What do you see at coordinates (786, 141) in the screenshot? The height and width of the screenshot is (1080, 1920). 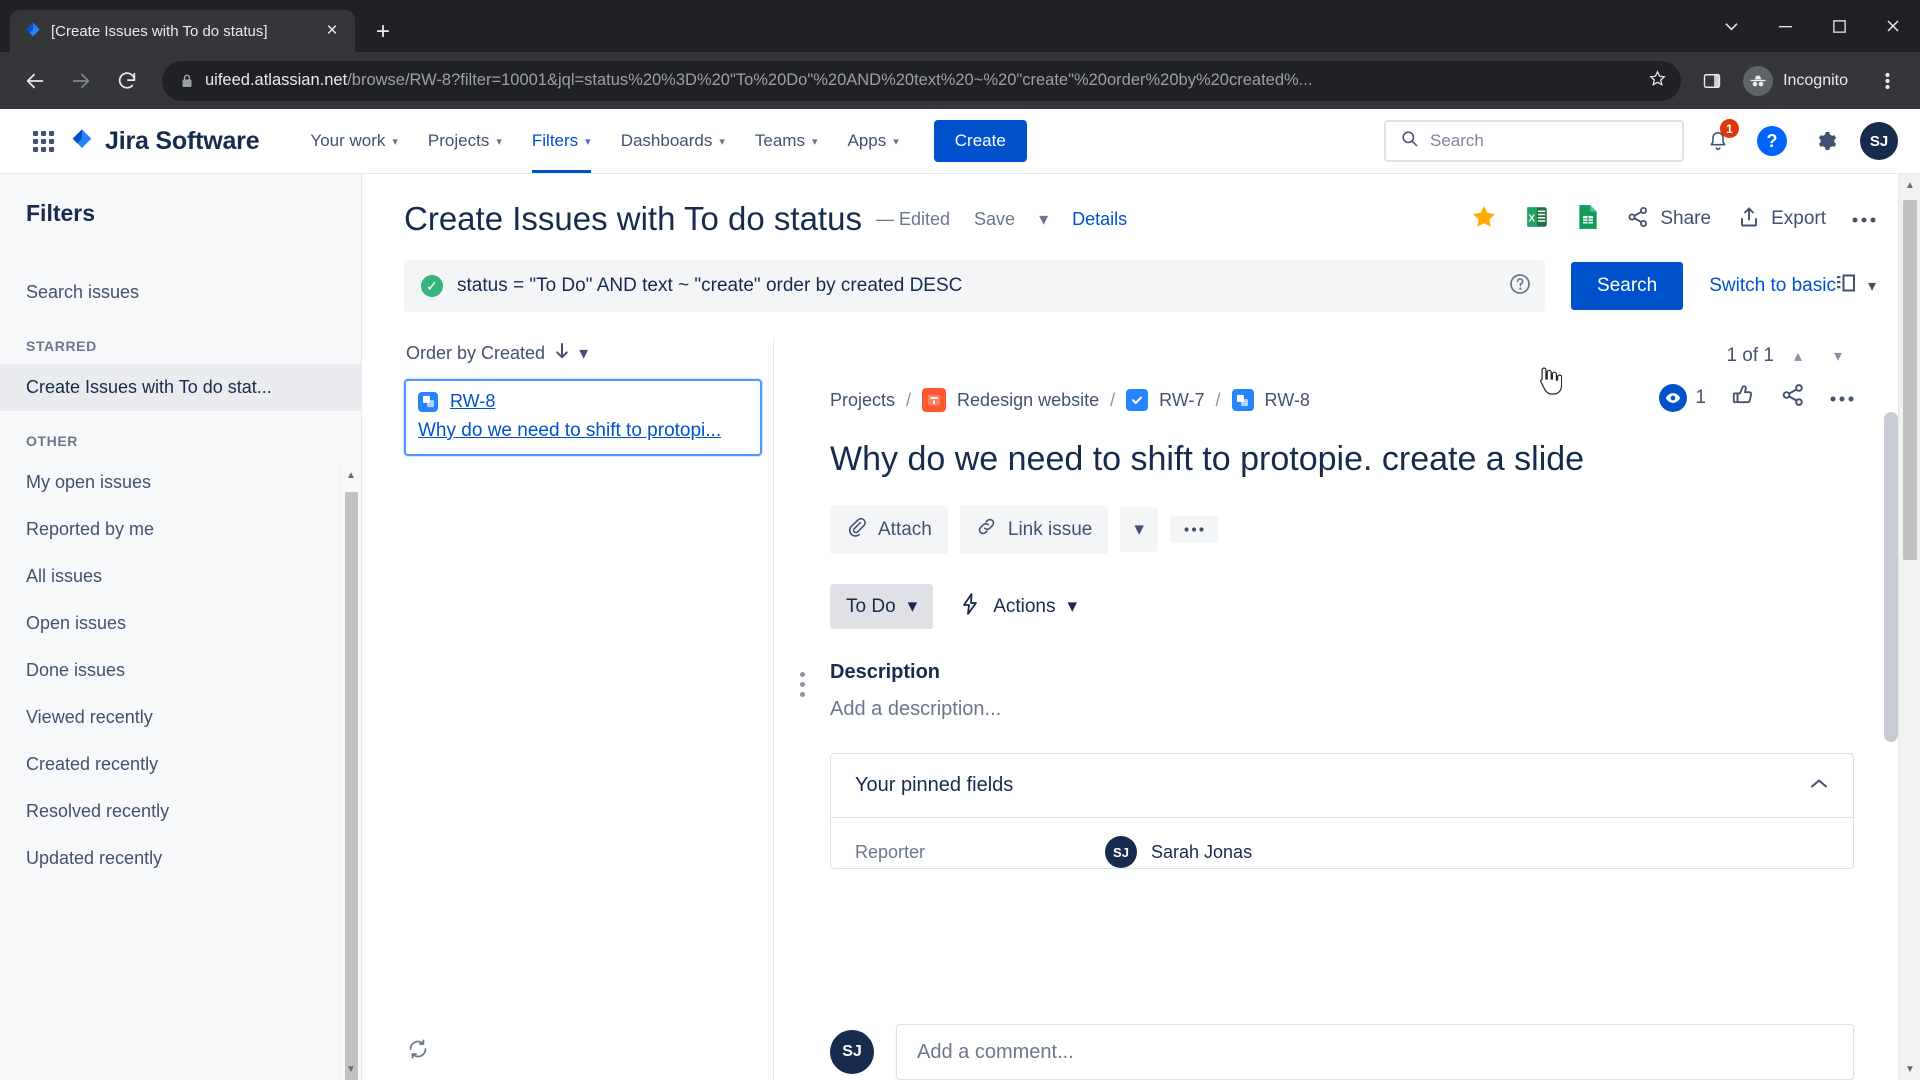 I see `nav-item-teams: Teams ▾` at bounding box center [786, 141].